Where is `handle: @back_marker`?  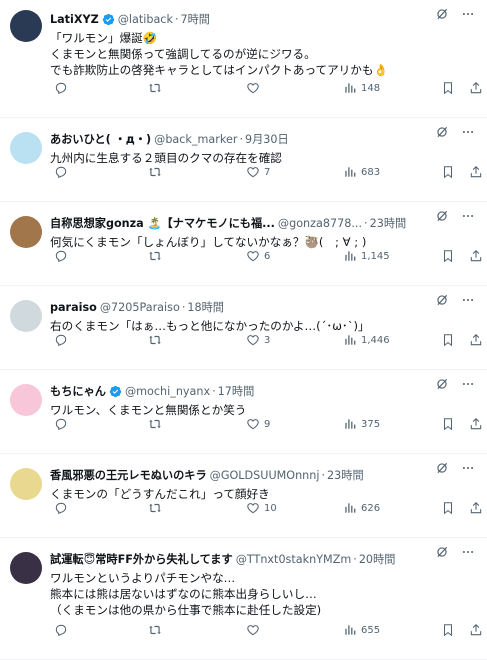 handle: @back_marker is located at coordinates (195, 139).